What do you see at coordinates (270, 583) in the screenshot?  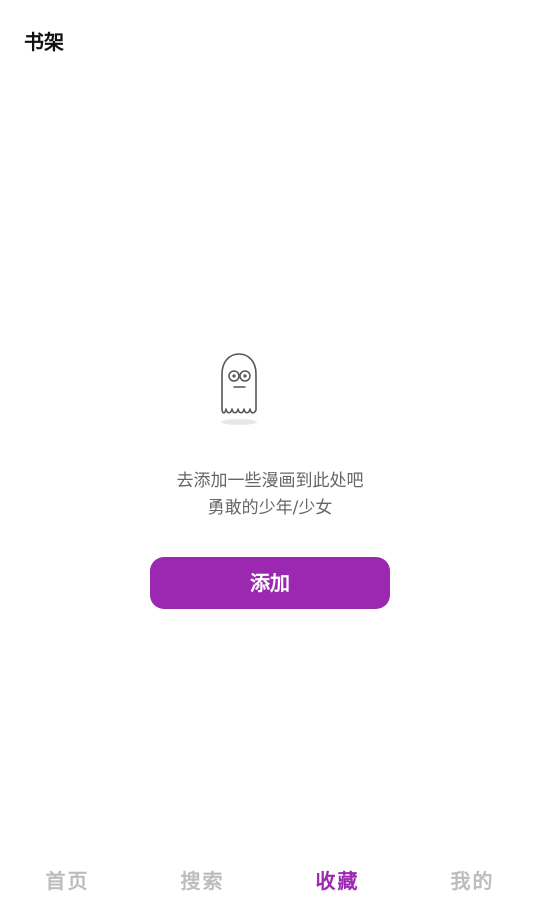 I see `add-button: 添加` at bounding box center [270, 583].